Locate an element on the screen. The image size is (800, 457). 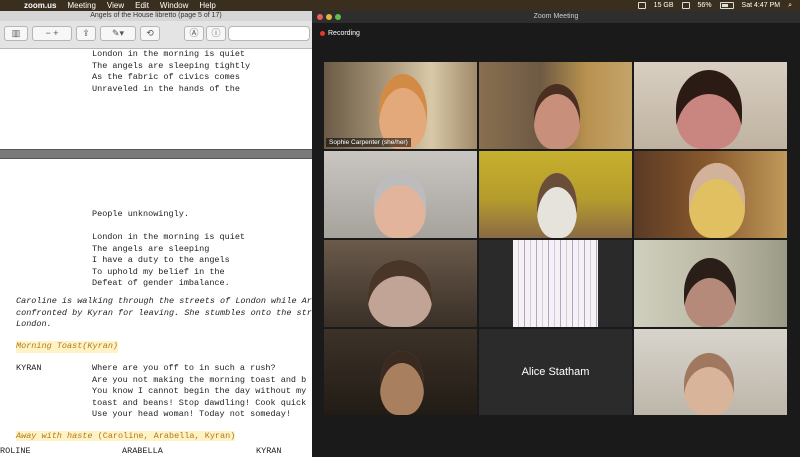
verse-line: People unknowingly. is located at coordinates (140, 214).